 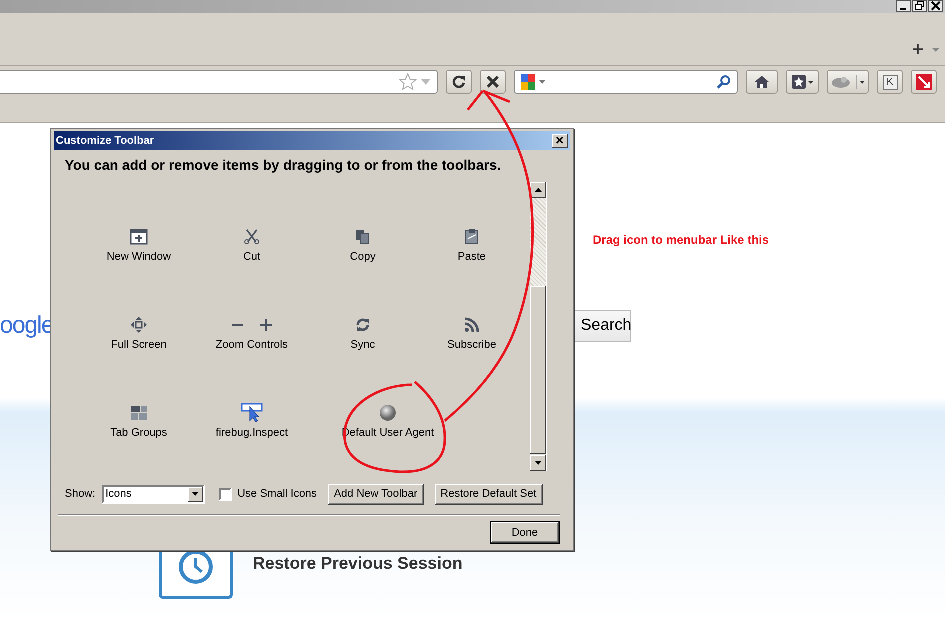 What do you see at coordinates (225, 494) in the screenshot?
I see `checkbox` at bounding box center [225, 494].